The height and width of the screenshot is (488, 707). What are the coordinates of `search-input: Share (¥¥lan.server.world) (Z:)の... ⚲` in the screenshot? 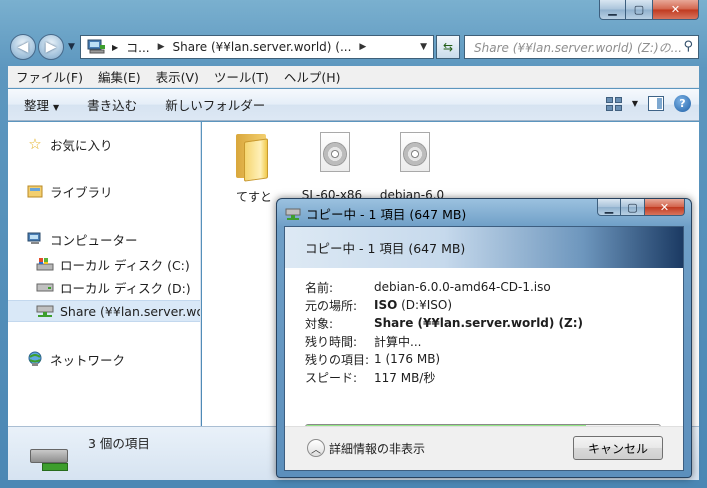 It's located at (581, 47).